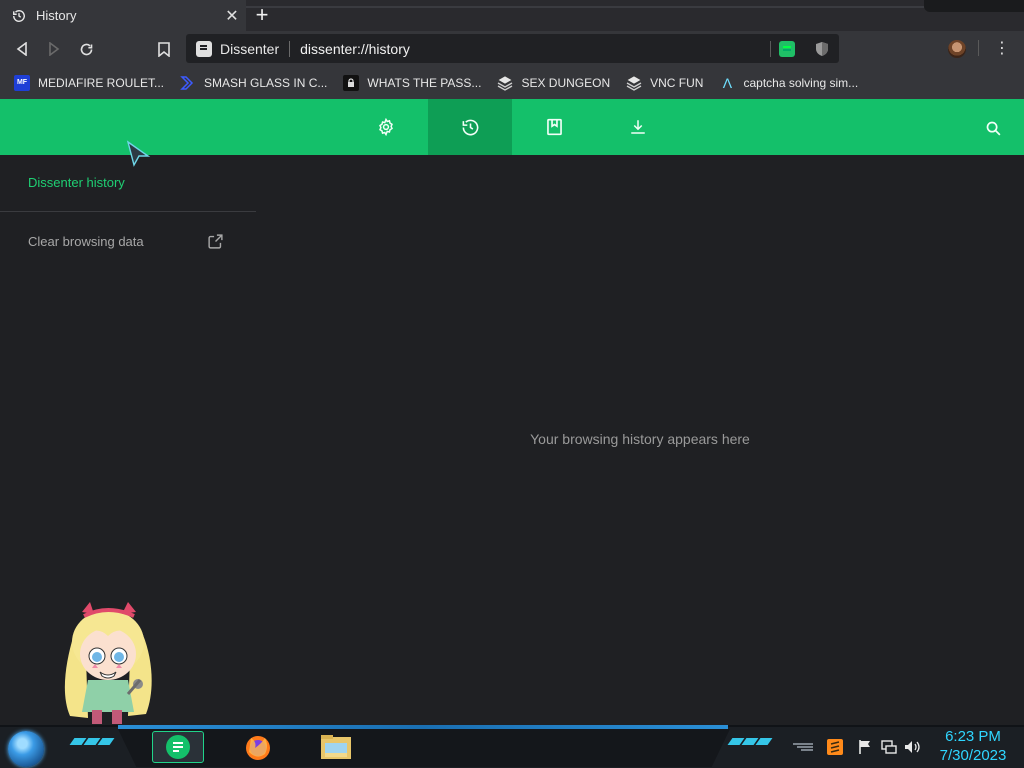 Image resolution: width=1024 pixels, height=768 pixels. What do you see at coordinates (535, 49) in the screenshot?
I see `url-text: dissenter://history` at bounding box center [535, 49].